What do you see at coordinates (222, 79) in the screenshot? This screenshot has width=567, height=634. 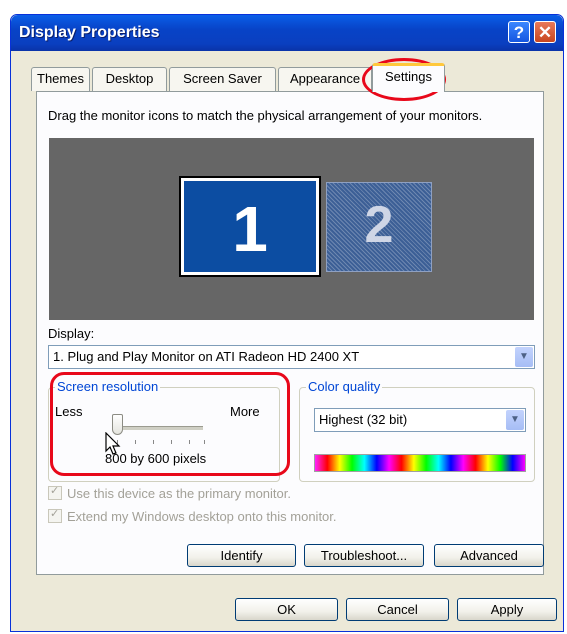 I see `tab-screen-saver: Screen Saver` at bounding box center [222, 79].